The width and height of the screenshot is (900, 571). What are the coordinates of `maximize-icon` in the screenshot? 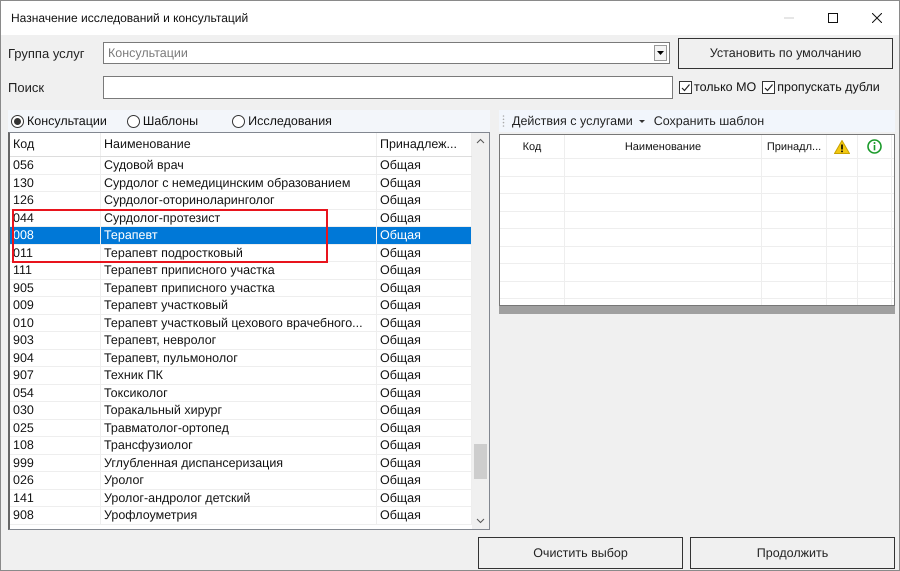 It's located at (833, 18).